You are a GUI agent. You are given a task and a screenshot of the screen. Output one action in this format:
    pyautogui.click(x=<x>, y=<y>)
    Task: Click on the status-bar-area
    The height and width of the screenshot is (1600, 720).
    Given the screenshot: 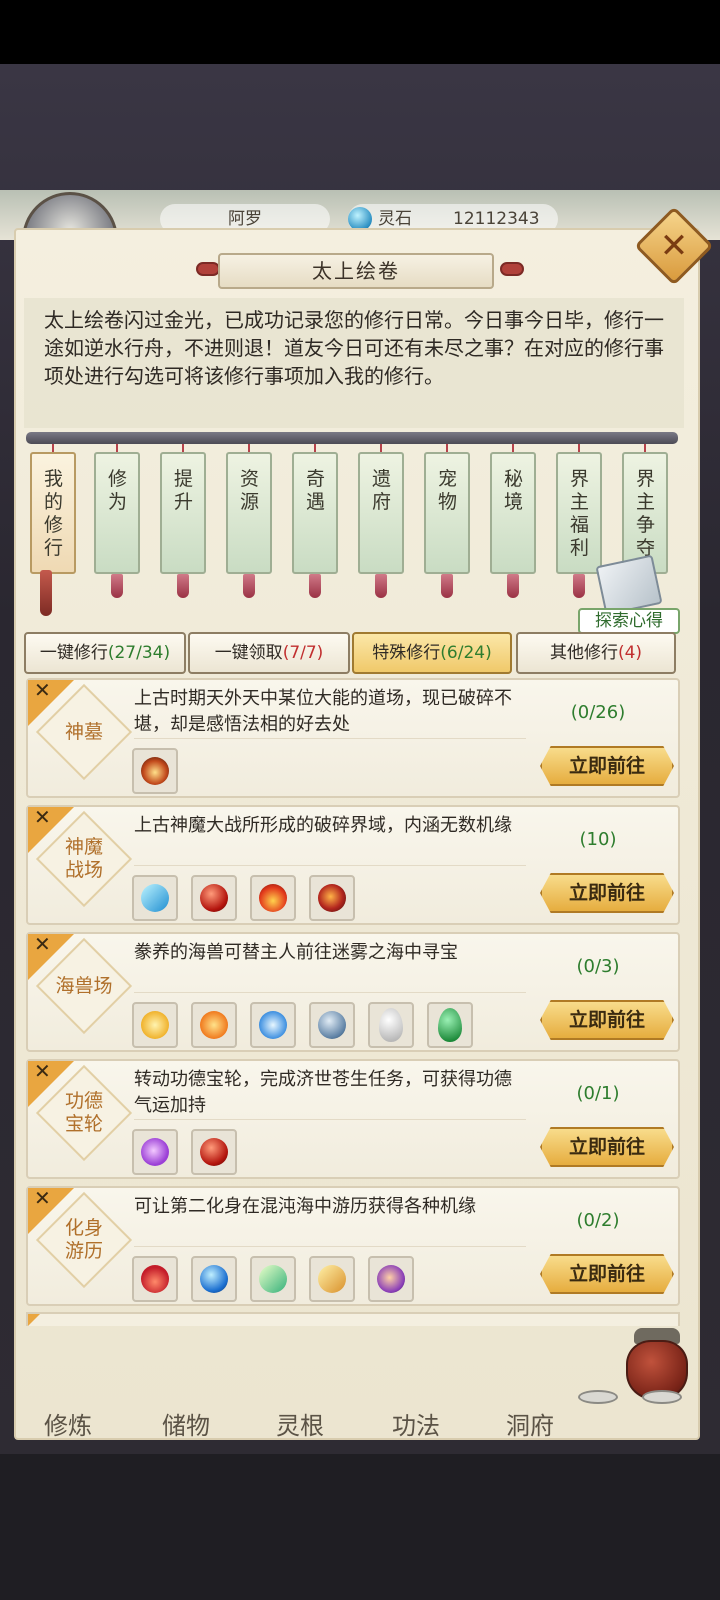 What is the action you would take?
    pyautogui.click(x=360, y=32)
    